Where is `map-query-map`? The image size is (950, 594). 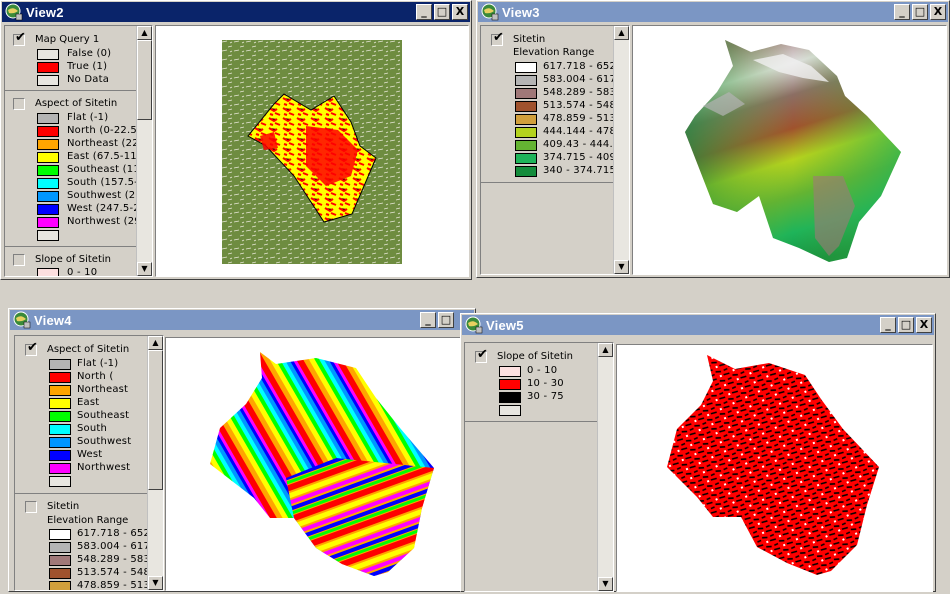 map-query-map is located at coordinates (312, 152).